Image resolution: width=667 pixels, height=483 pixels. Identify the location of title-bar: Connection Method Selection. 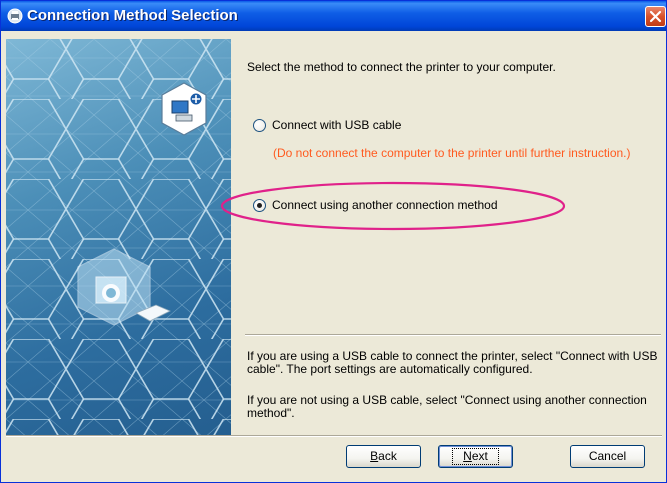
(333, 16).